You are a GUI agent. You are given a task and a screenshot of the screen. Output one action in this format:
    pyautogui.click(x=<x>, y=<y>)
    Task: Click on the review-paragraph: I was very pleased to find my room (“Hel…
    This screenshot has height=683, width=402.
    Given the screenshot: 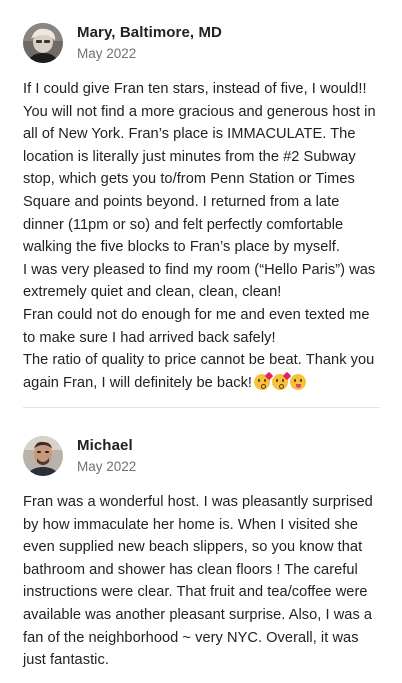 What is the action you would take?
    pyautogui.click(x=199, y=281)
    